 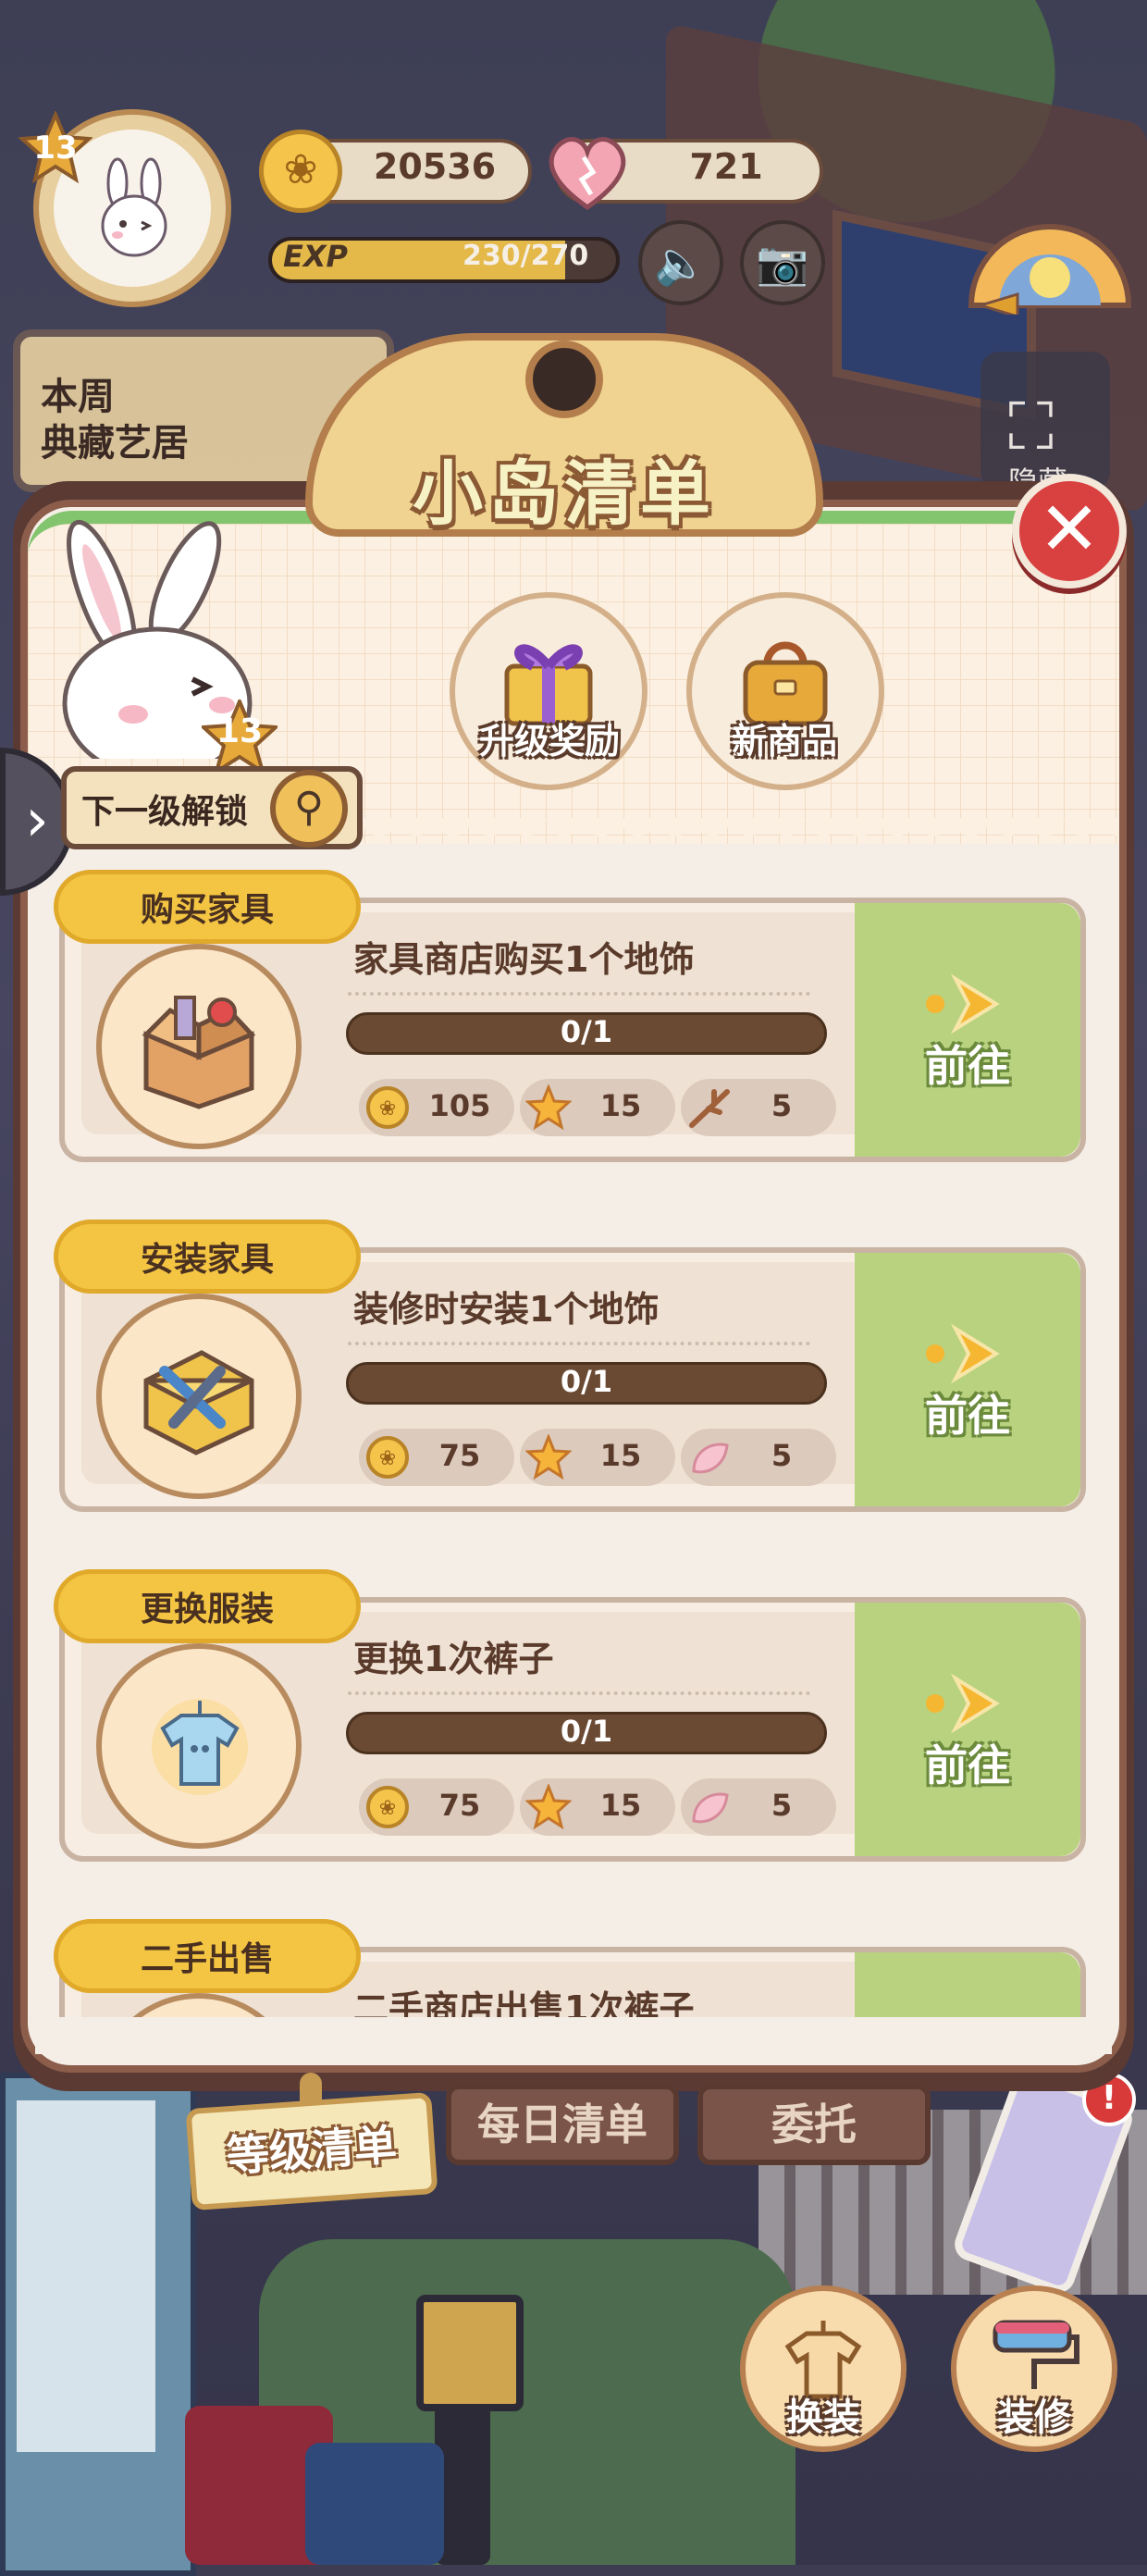 What do you see at coordinates (115, 420) in the screenshot?
I see `weekly-collection-label: 本周 典藏艺居` at bounding box center [115, 420].